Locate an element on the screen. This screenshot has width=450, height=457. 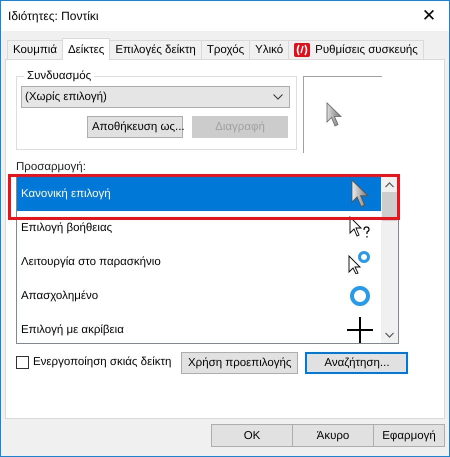
dialog-button: Εφαρμογή is located at coordinates (409, 435).